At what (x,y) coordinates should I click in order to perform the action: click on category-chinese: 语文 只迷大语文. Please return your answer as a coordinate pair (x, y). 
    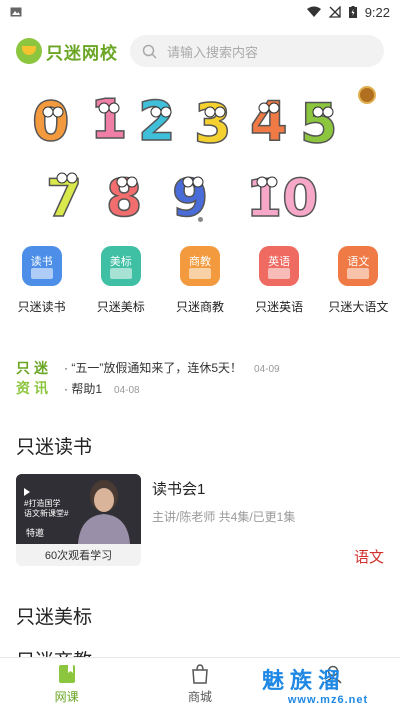
    Looking at the image, I should click on (358, 284).